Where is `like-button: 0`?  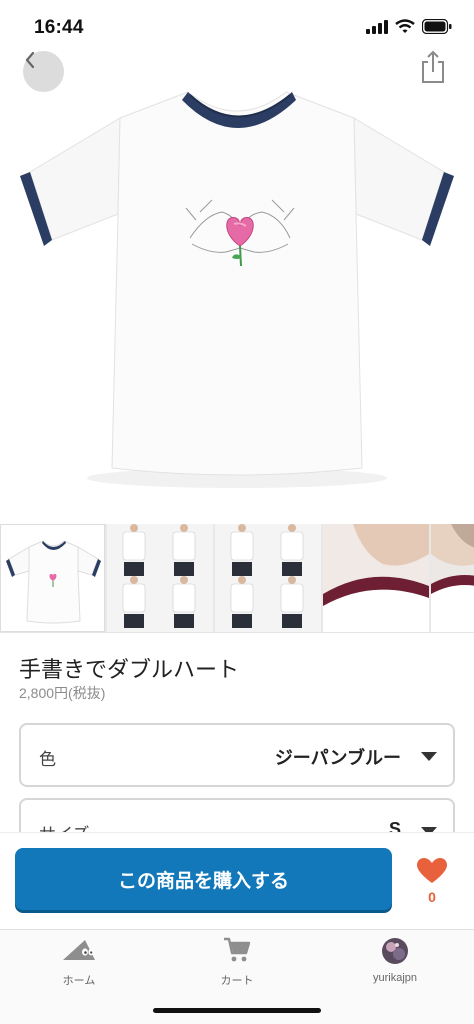
like-button: 0 is located at coordinates (432, 881).